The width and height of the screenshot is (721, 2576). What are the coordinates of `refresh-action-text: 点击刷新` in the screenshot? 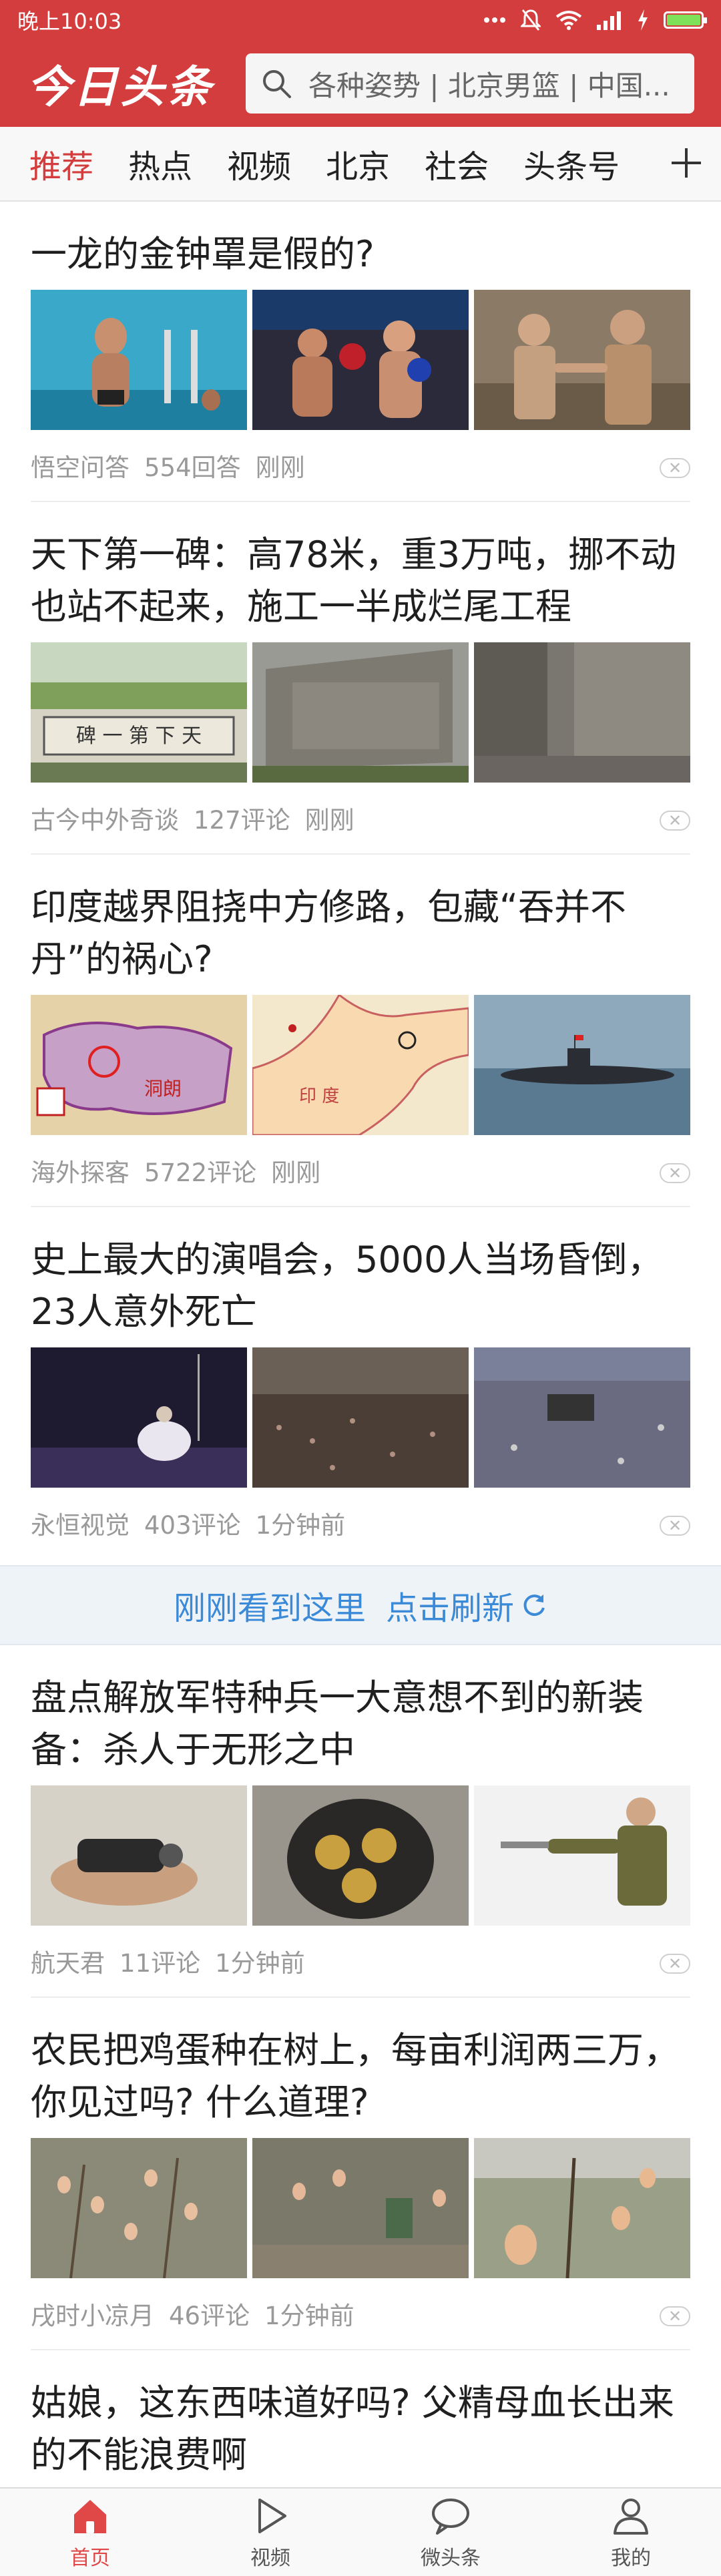 It's located at (450, 1605).